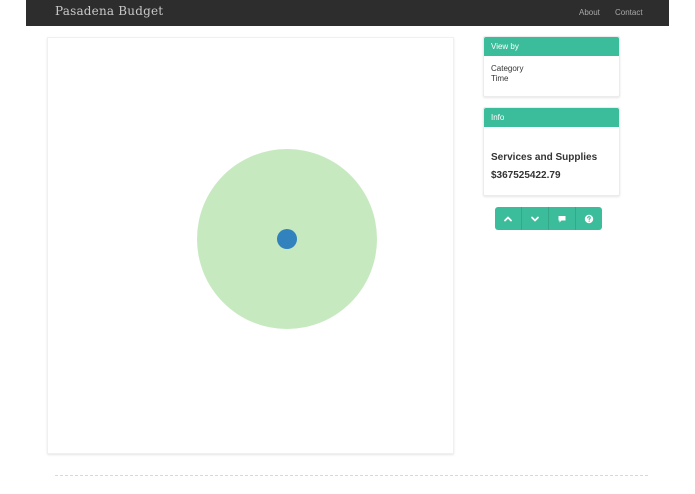 This screenshot has height=494, width=695. What do you see at coordinates (551, 46) in the screenshot?
I see `view-by-header: View by` at bounding box center [551, 46].